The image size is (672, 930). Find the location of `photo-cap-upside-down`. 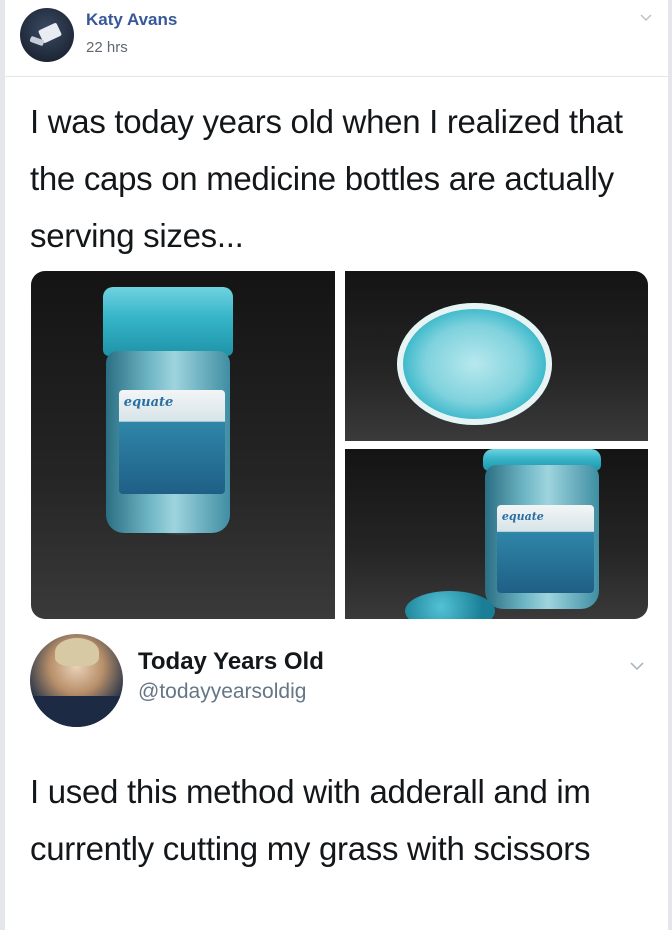

photo-cap-upside-down is located at coordinates (496, 356).